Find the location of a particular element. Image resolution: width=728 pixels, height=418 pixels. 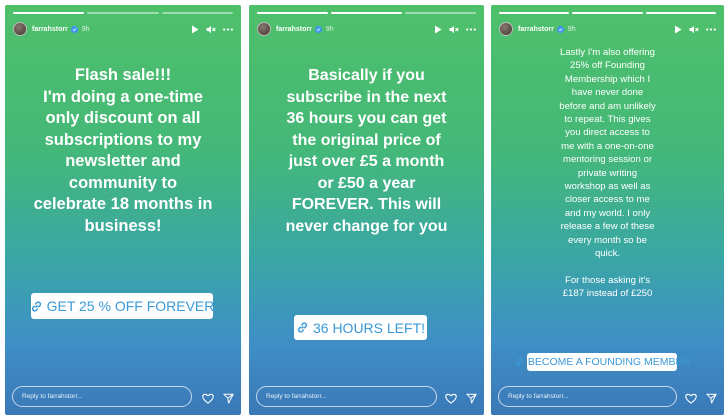

story-text-line: have never done is located at coordinates (607, 93).